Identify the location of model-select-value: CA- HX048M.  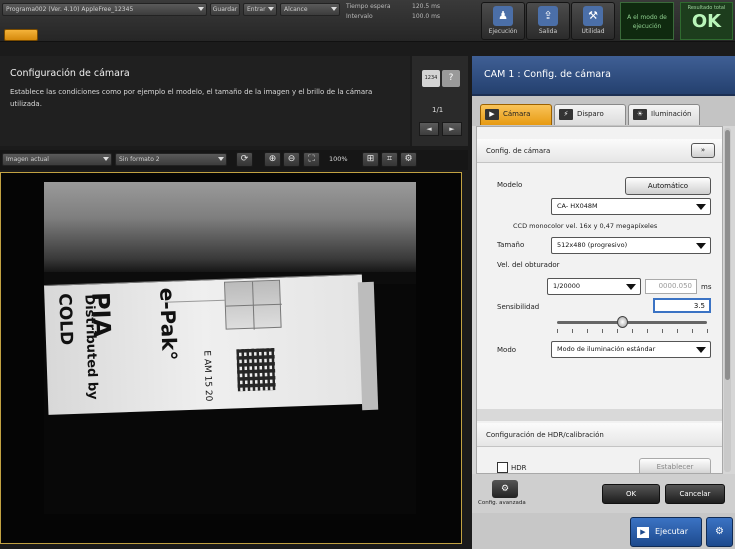
(577, 206).